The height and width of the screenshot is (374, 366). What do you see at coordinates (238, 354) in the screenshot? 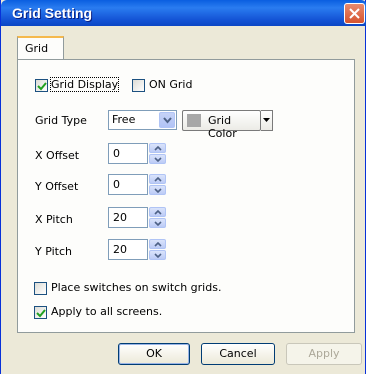
I see `cancel-button: Cancel` at bounding box center [238, 354].